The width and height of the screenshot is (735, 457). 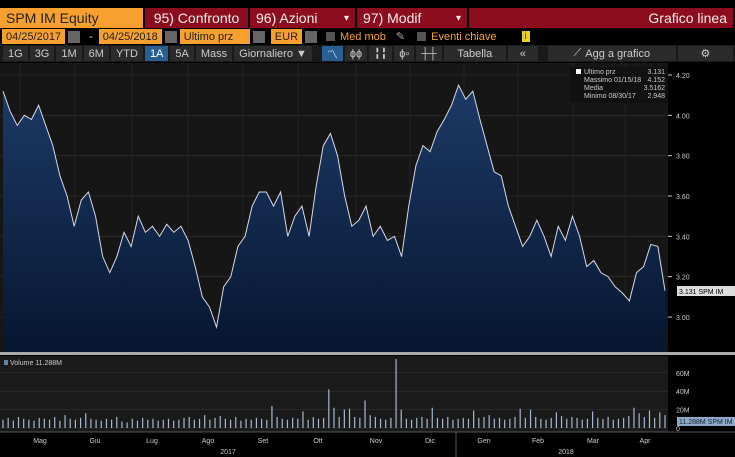 What do you see at coordinates (376, 441) in the screenshot?
I see `x-tick-label: Nov` at bounding box center [376, 441].